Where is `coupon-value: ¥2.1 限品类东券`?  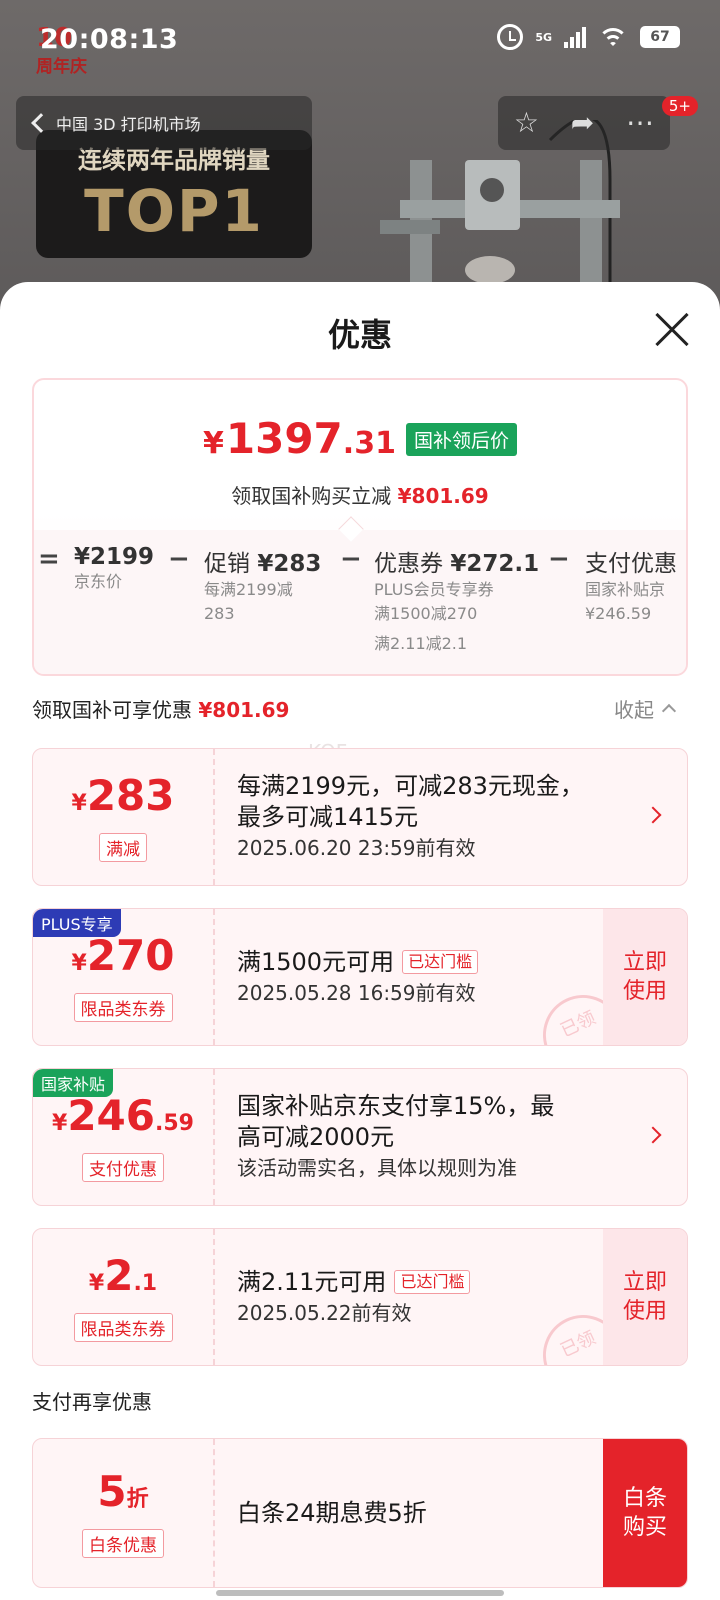
coupon-value: ¥2.1 限品类东券 is located at coordinates (123, 1297).